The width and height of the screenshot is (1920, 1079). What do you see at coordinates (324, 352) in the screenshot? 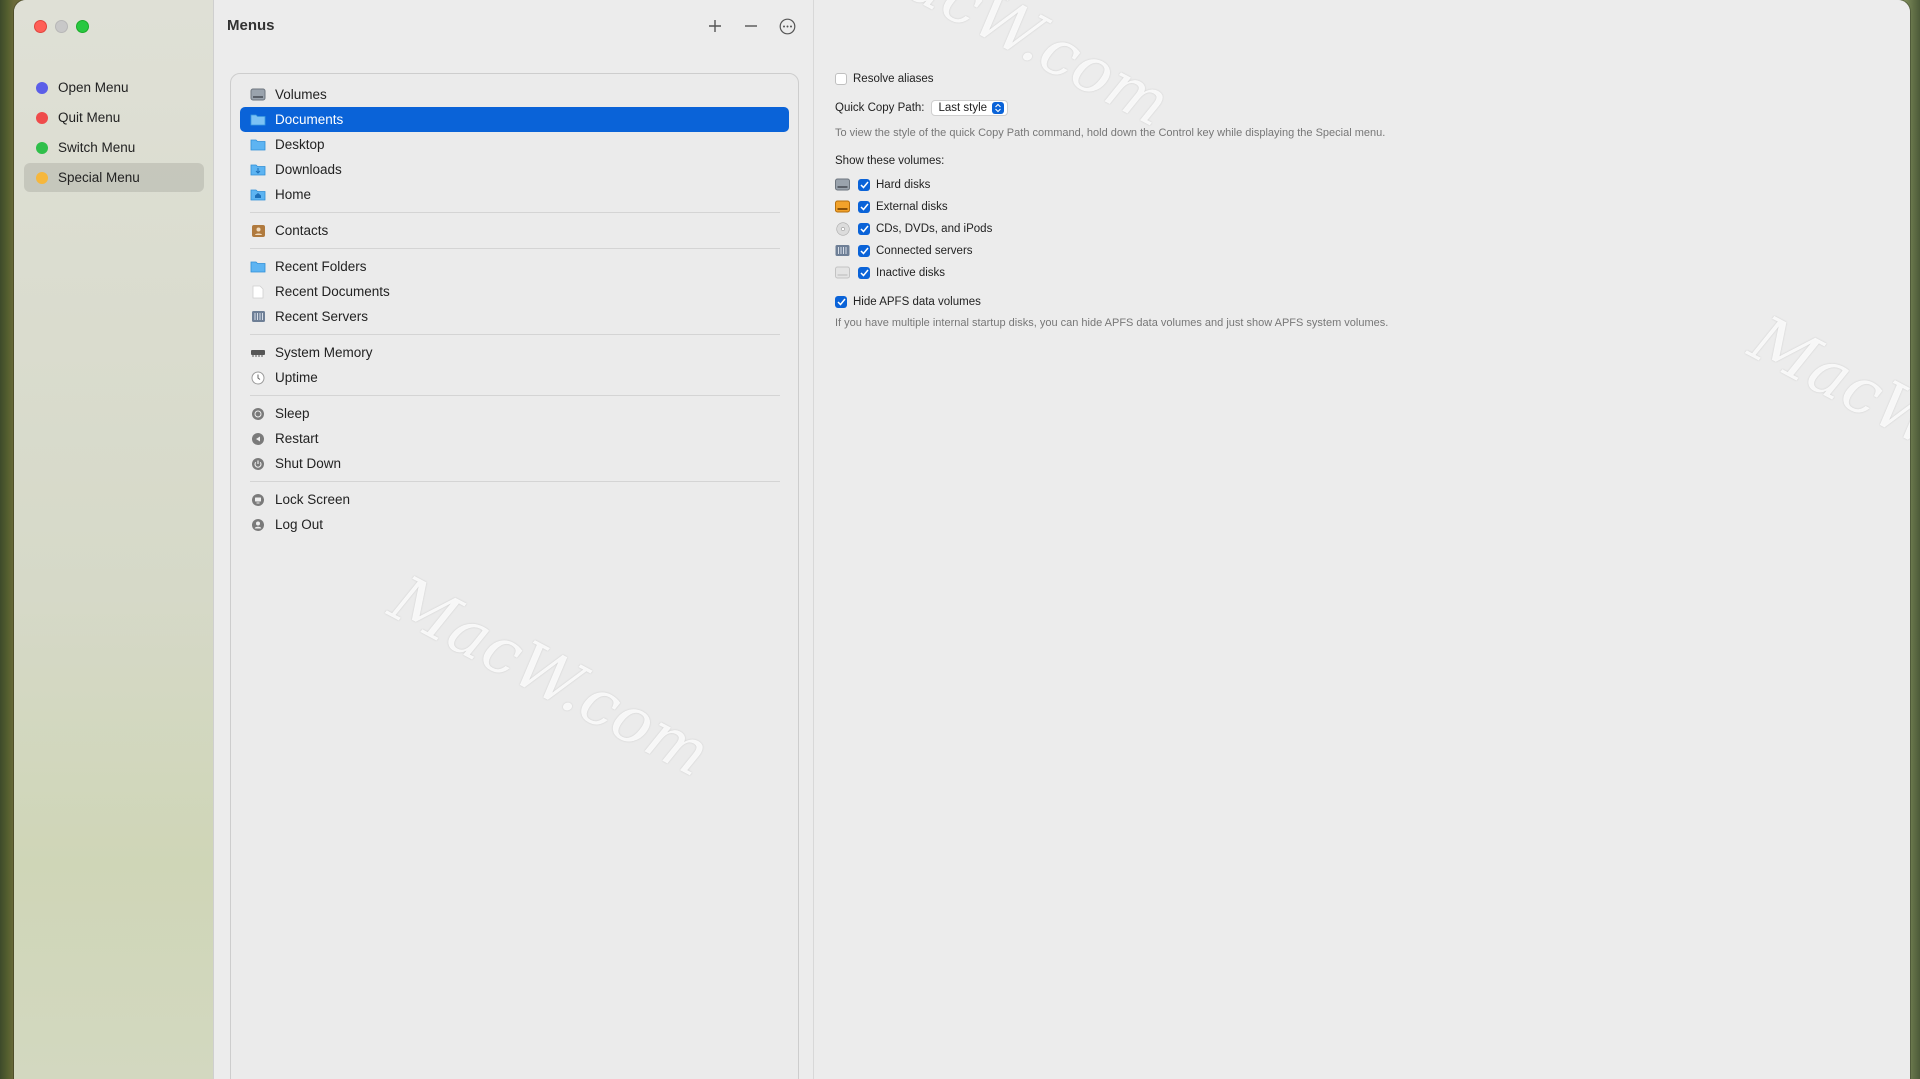
I see `list-item-label: System Memory` at bounding box center [324, 352].